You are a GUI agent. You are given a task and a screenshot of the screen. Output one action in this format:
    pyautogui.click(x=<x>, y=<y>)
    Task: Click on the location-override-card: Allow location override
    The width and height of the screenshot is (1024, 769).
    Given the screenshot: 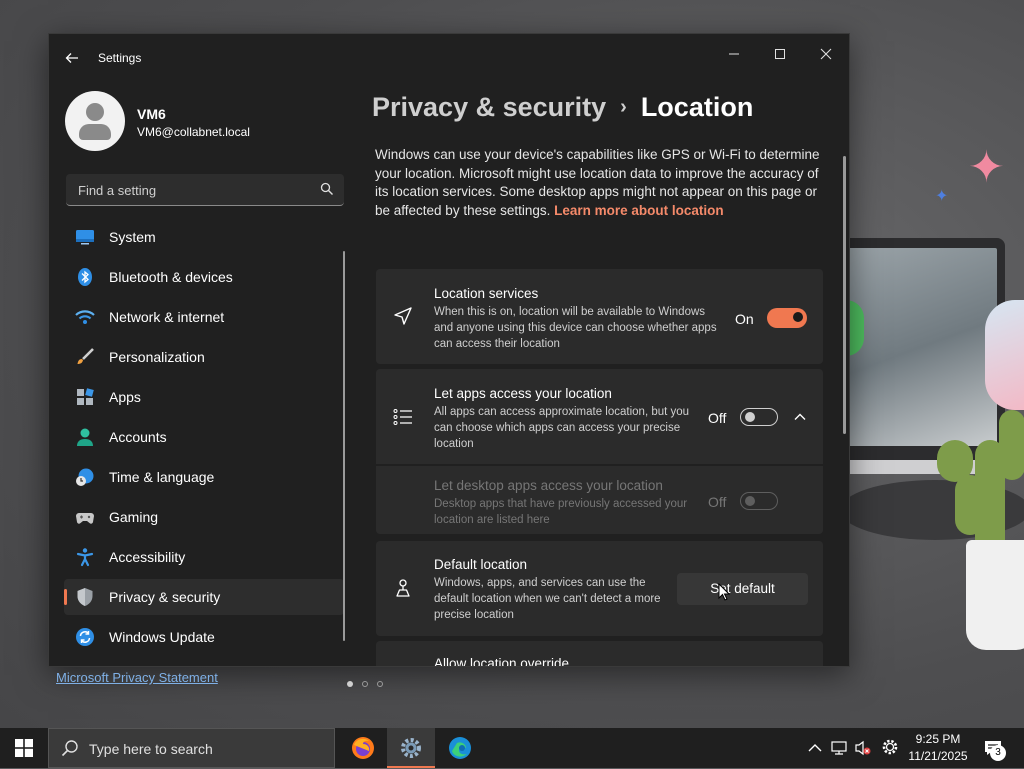 What is the action you would take?
    pyautogui.click(x=599, y=654)
    